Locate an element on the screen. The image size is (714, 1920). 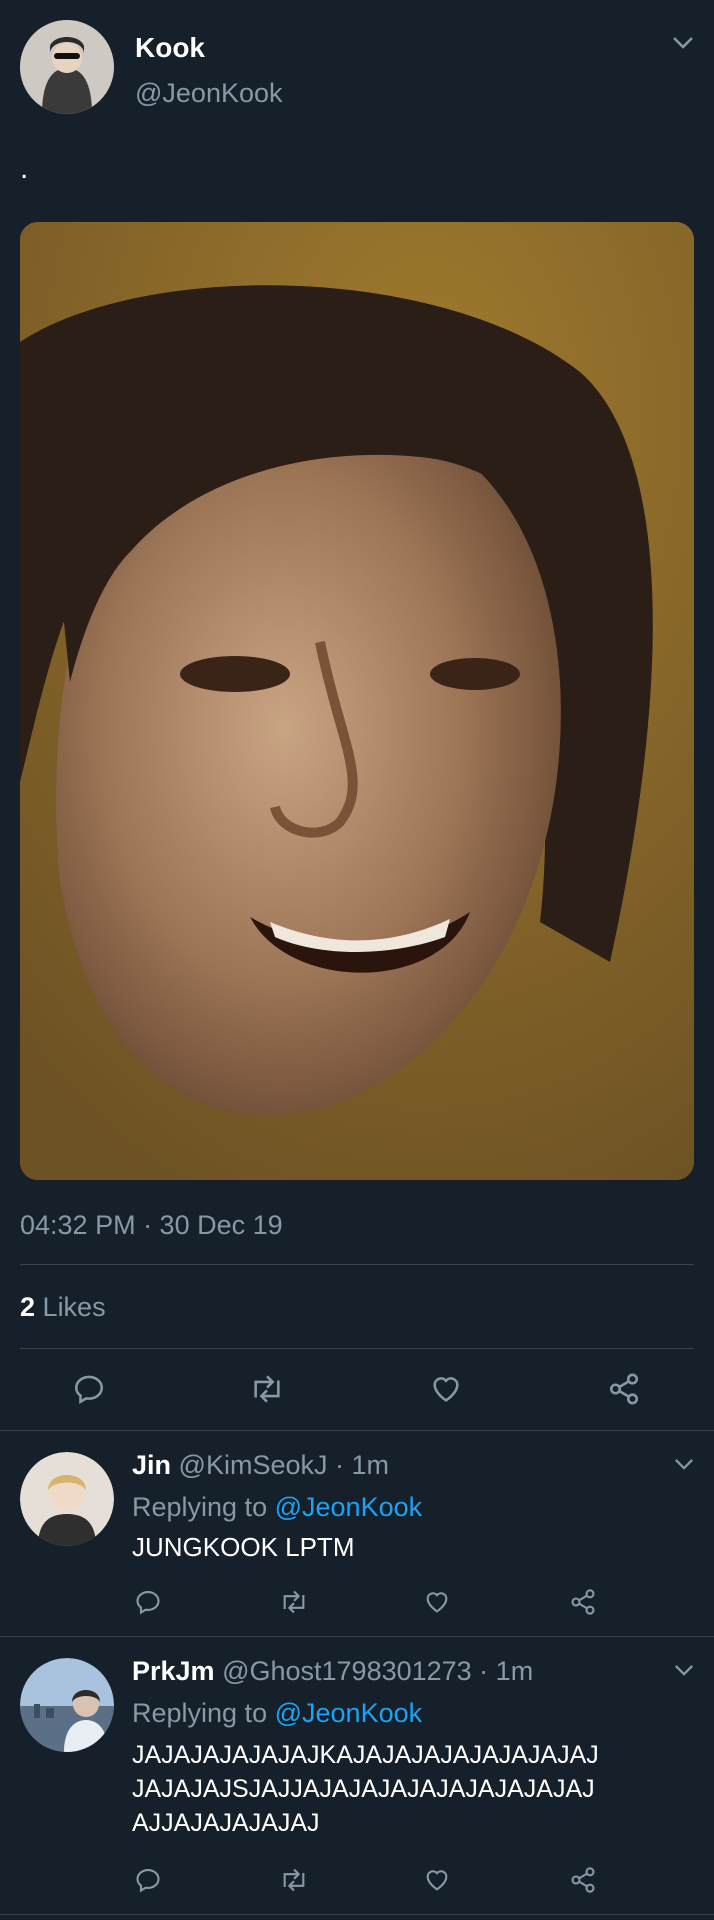
reply-text-line: AJJAJAJAJAJAJ is located at coordinates (226, 1823).